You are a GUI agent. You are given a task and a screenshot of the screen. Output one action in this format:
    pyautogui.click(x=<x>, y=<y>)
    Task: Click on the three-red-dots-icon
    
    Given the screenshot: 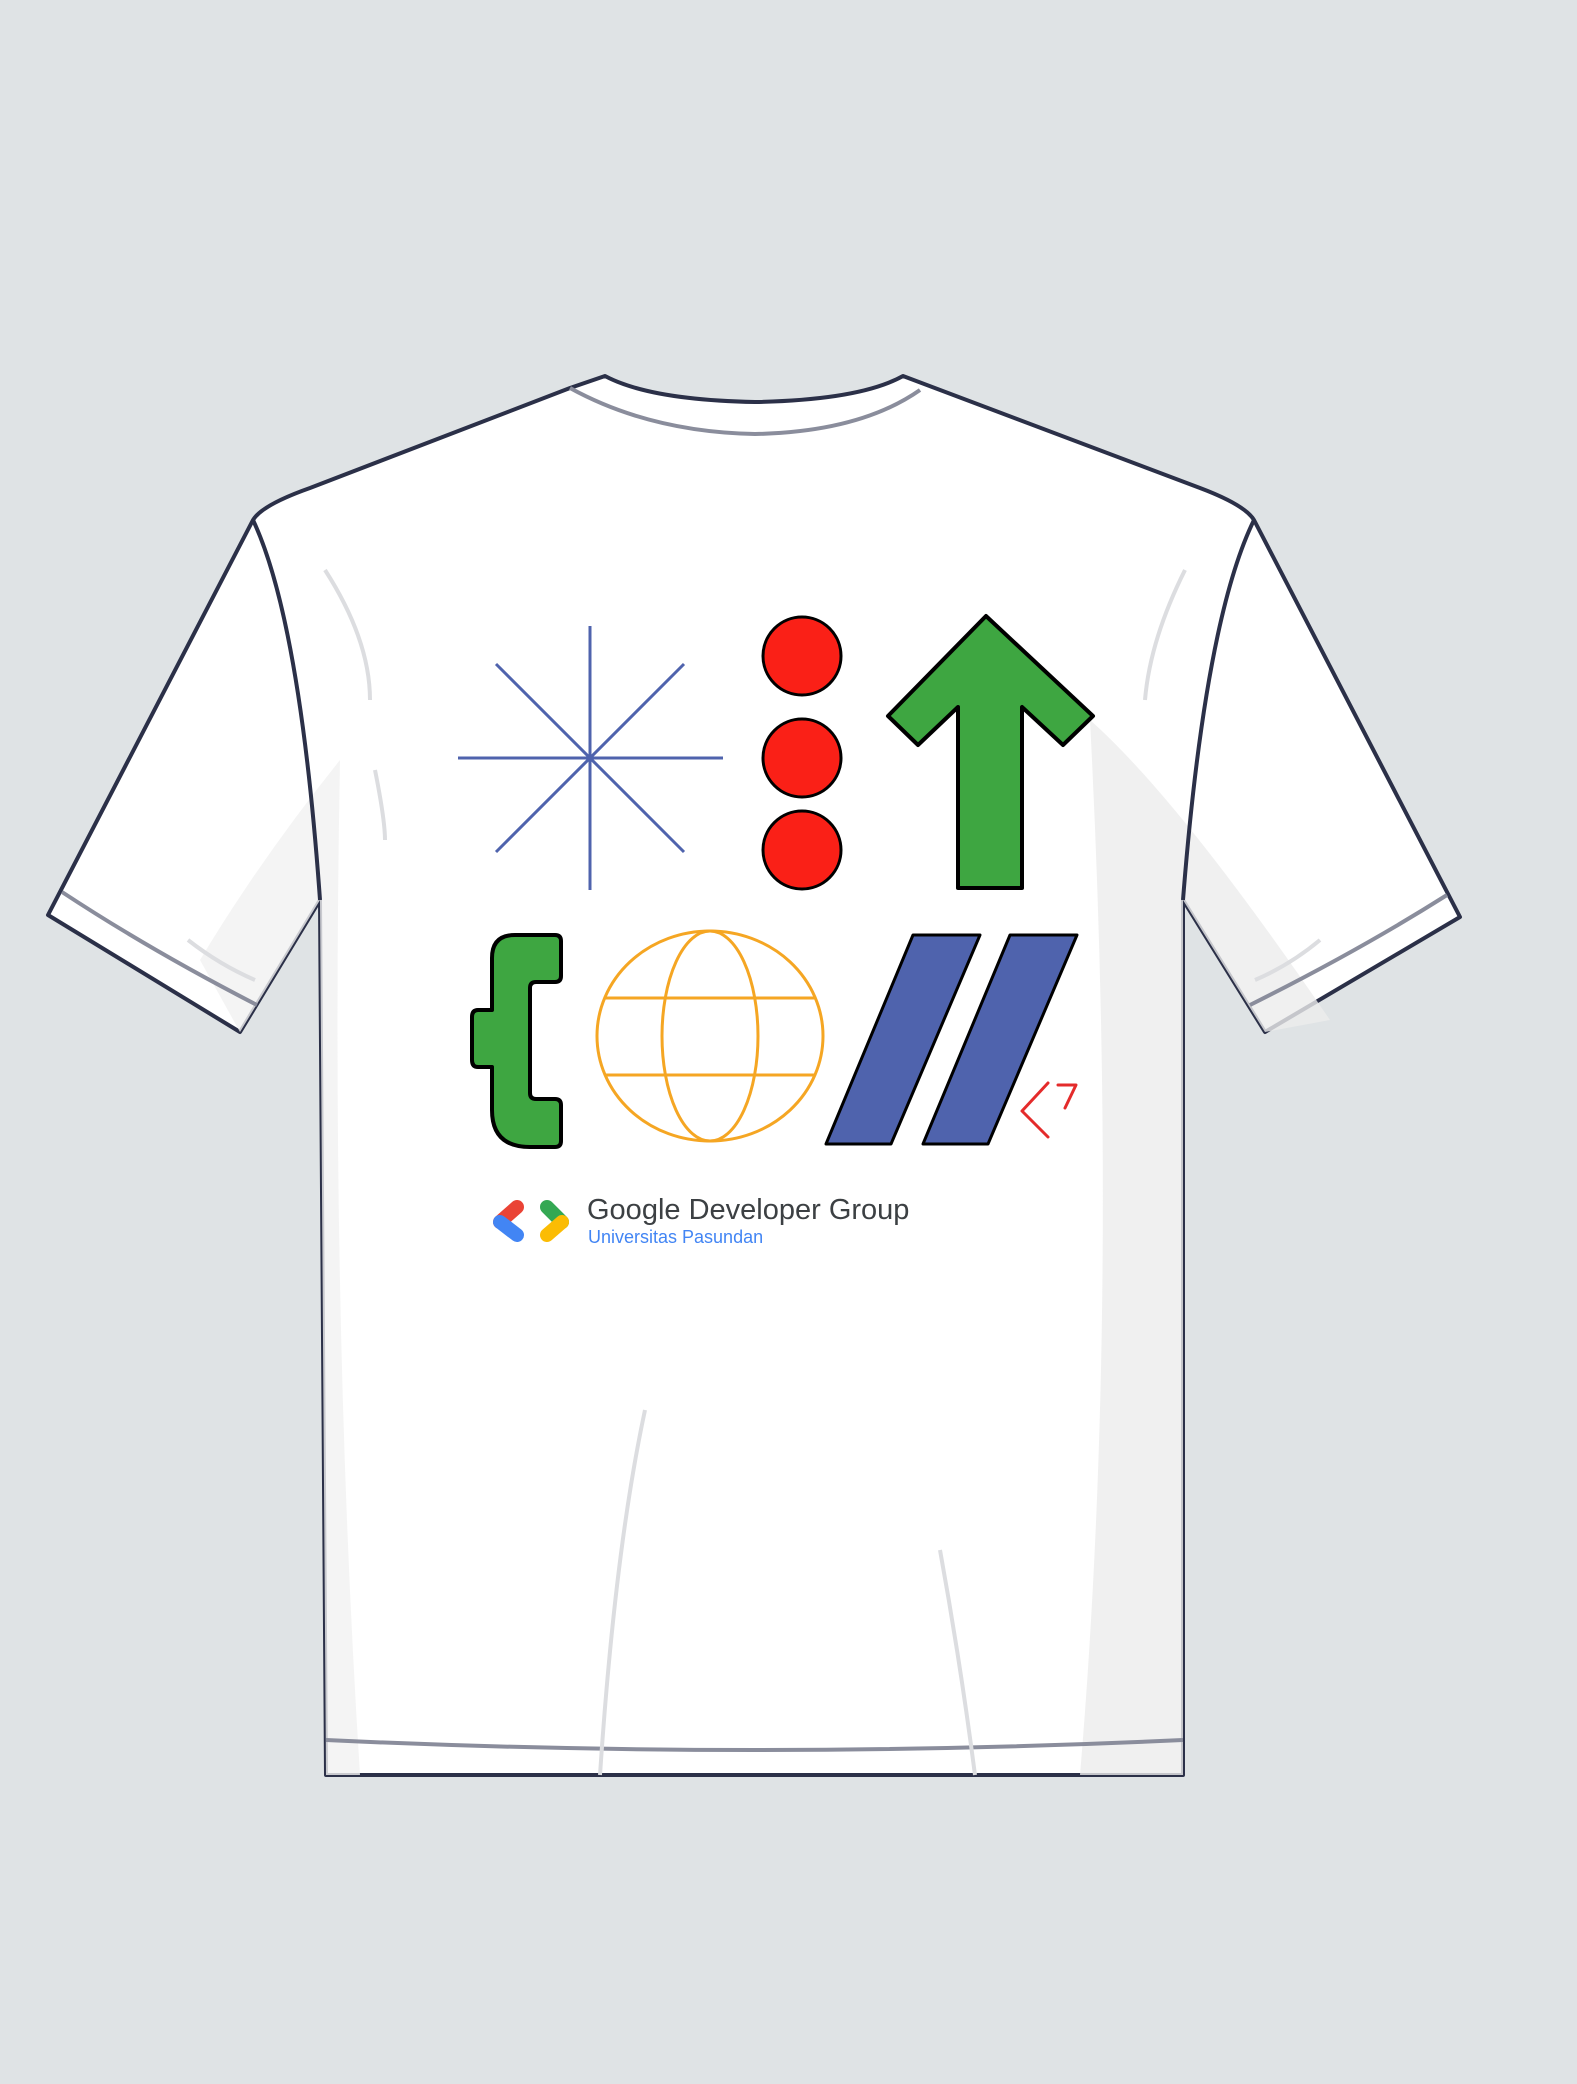 What is the action you would take?
    pyautogui.click(x=802, y=753)
    